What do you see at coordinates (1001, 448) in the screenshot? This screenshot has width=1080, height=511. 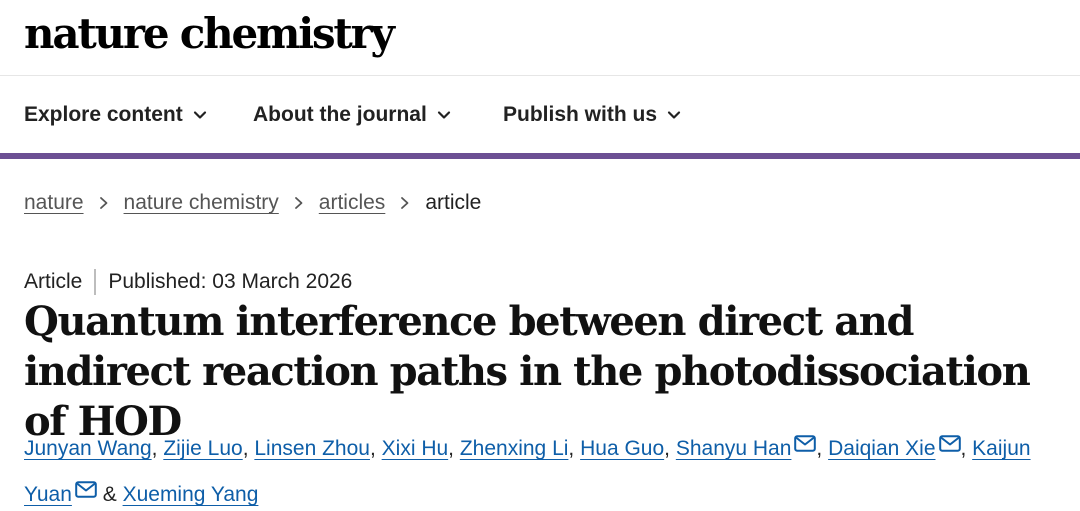 I see `author-link: Kaijun` at bounding box center [1001, 448].